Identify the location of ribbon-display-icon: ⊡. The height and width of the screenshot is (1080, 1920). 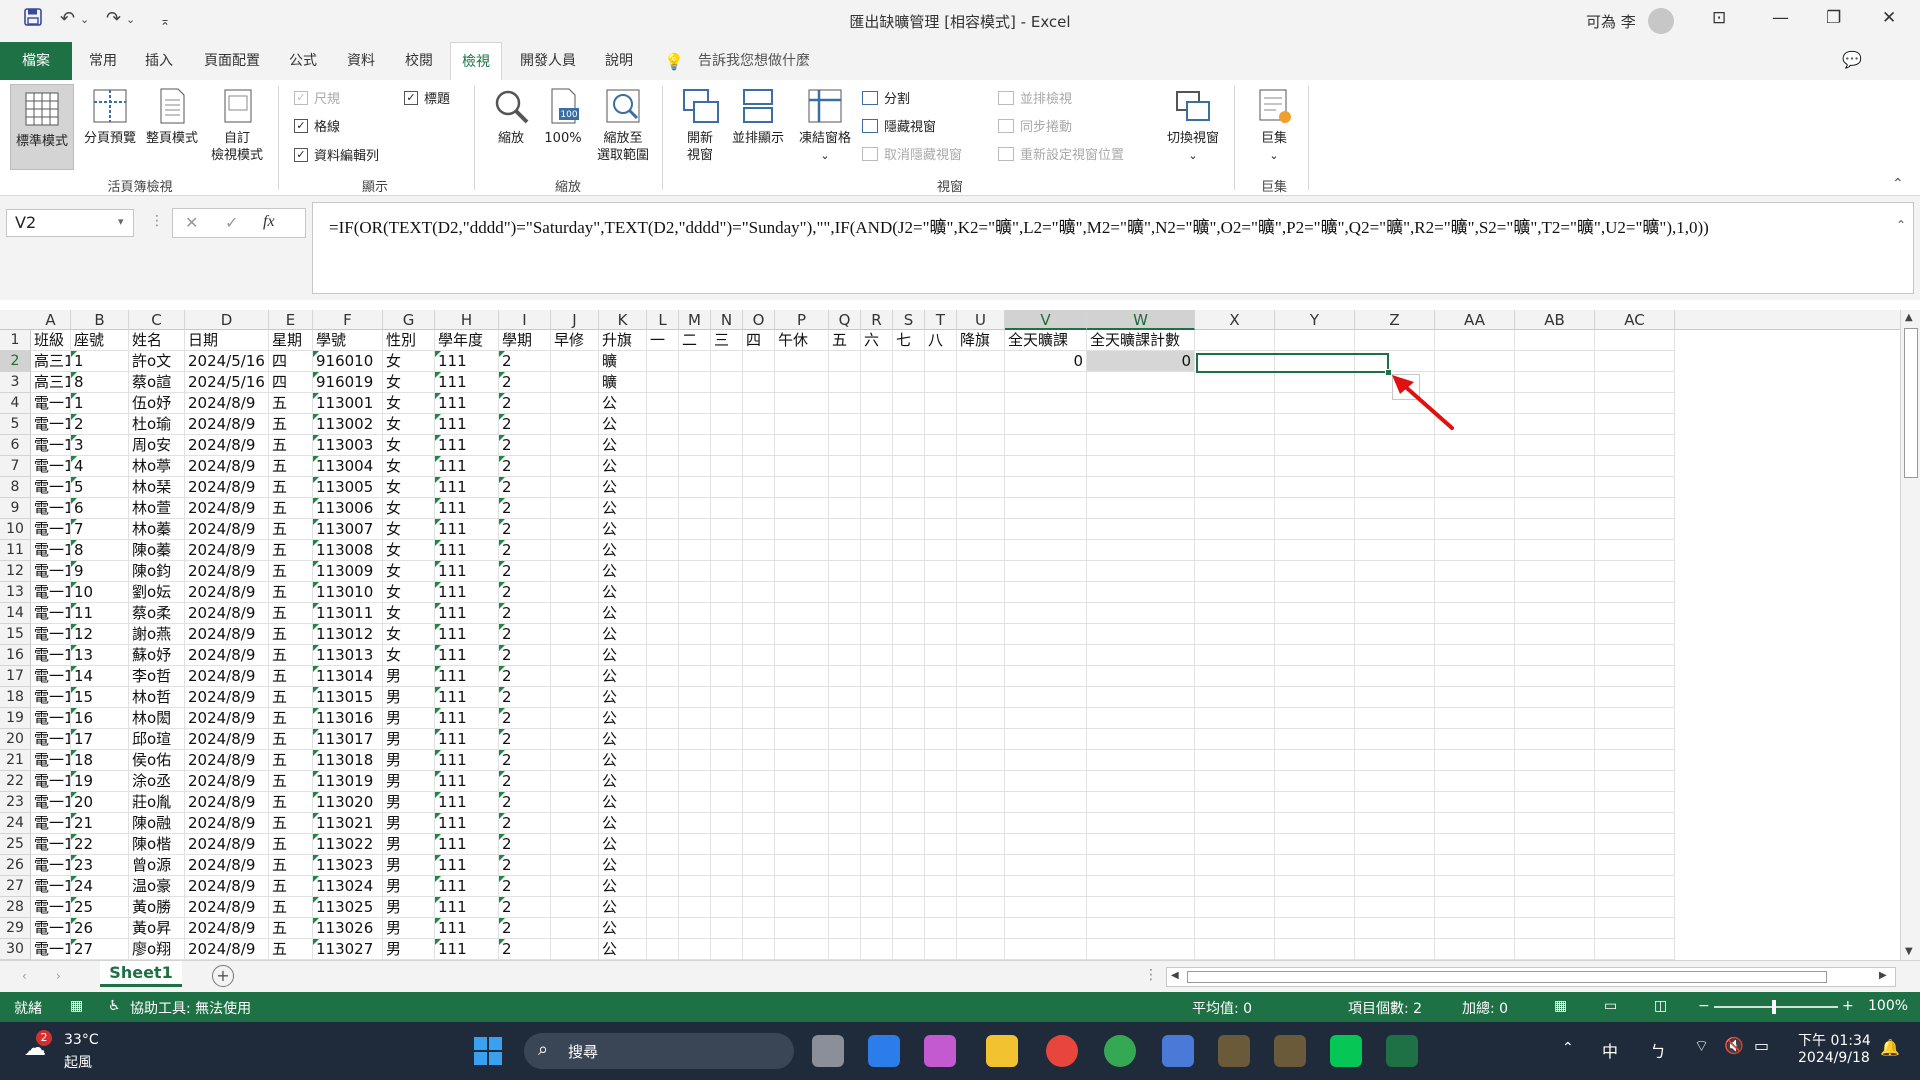
(1719, 18).